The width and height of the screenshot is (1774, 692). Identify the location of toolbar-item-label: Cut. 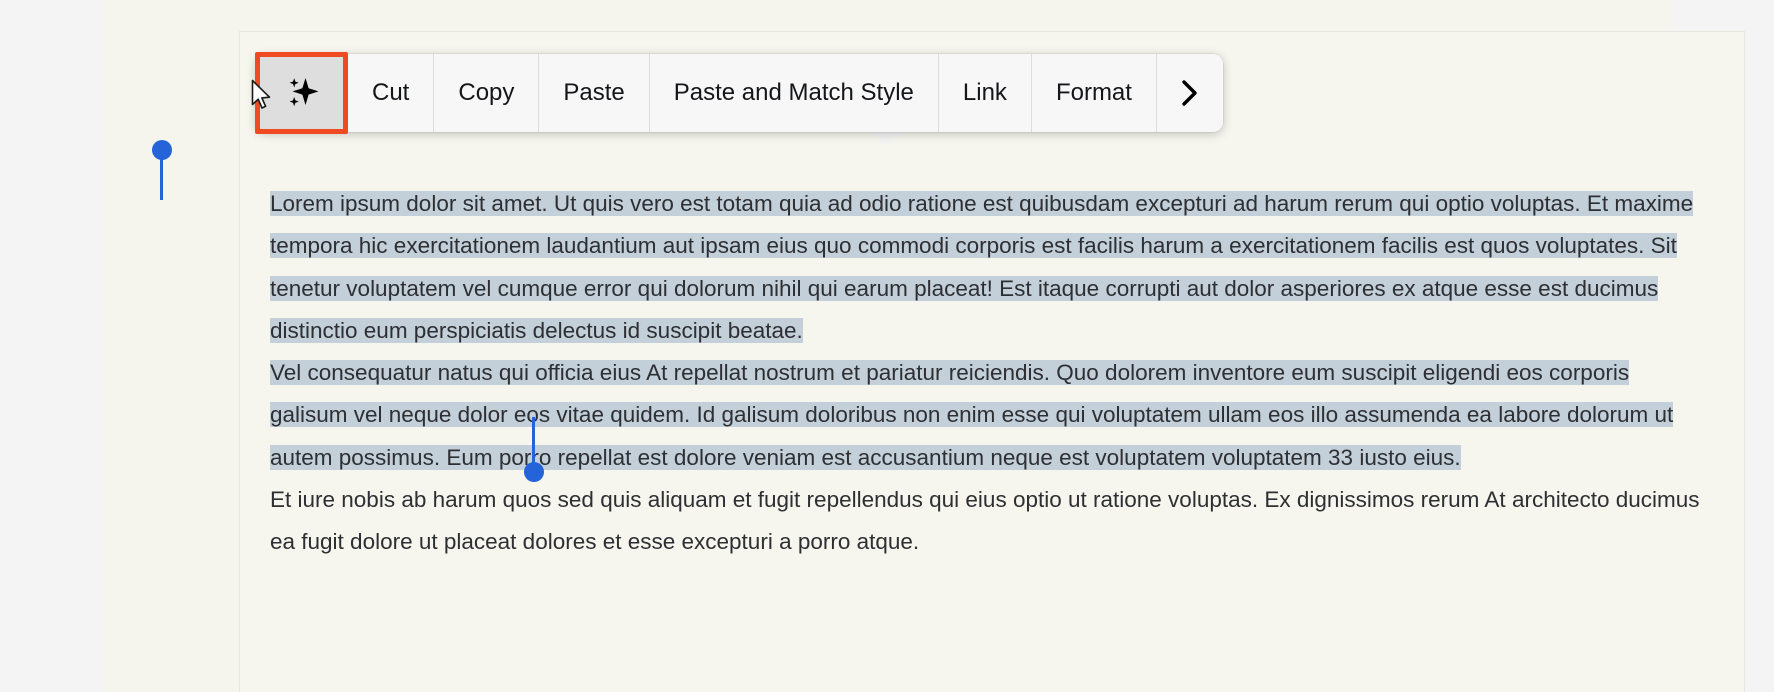
(391, 92).